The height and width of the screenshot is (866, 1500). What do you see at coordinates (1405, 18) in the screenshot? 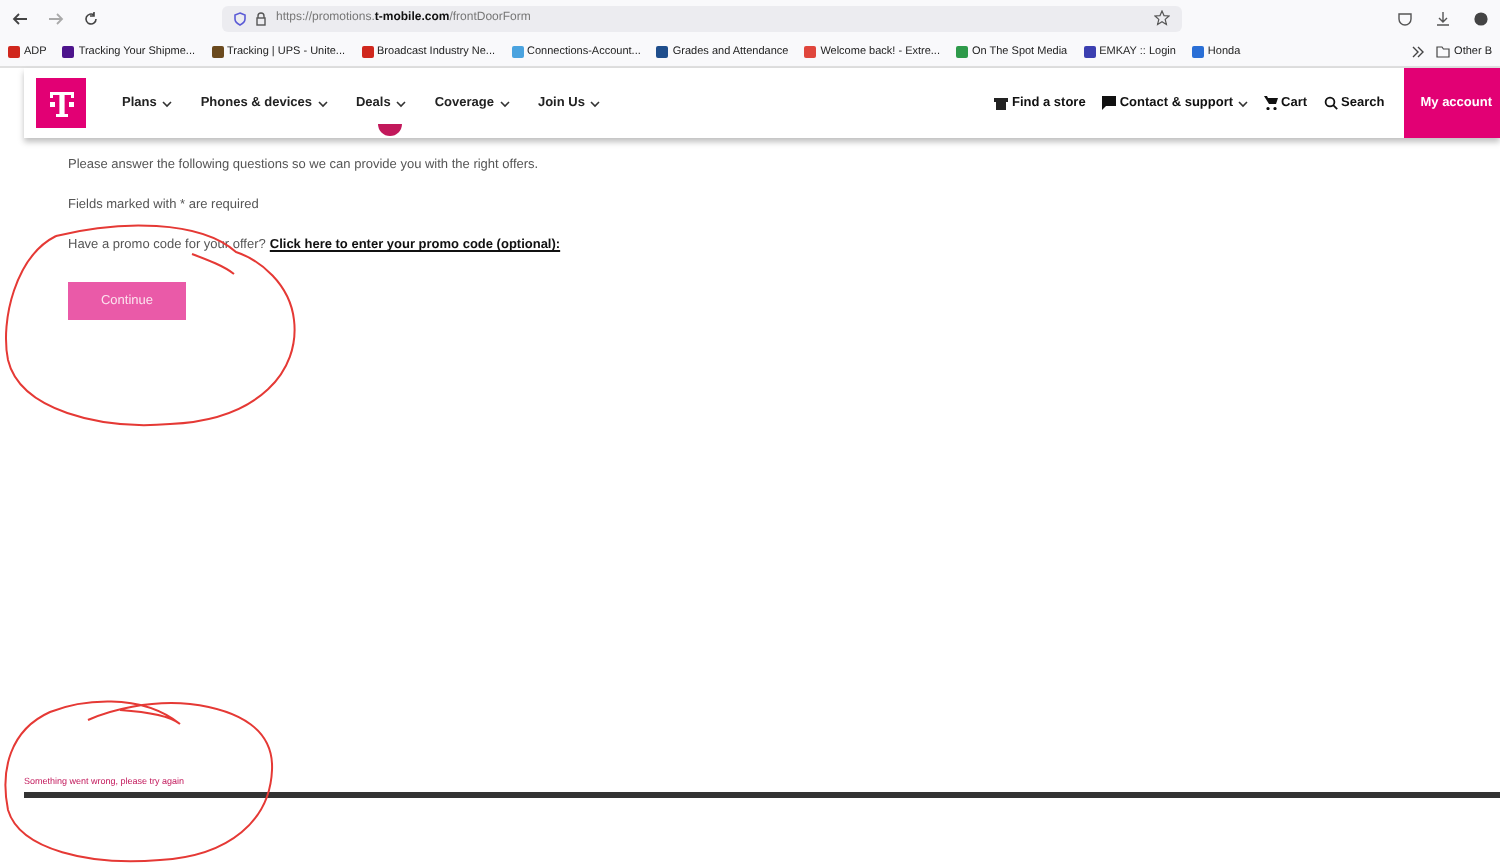
I see `pocket-icon` at bounding box center [1405, 18].